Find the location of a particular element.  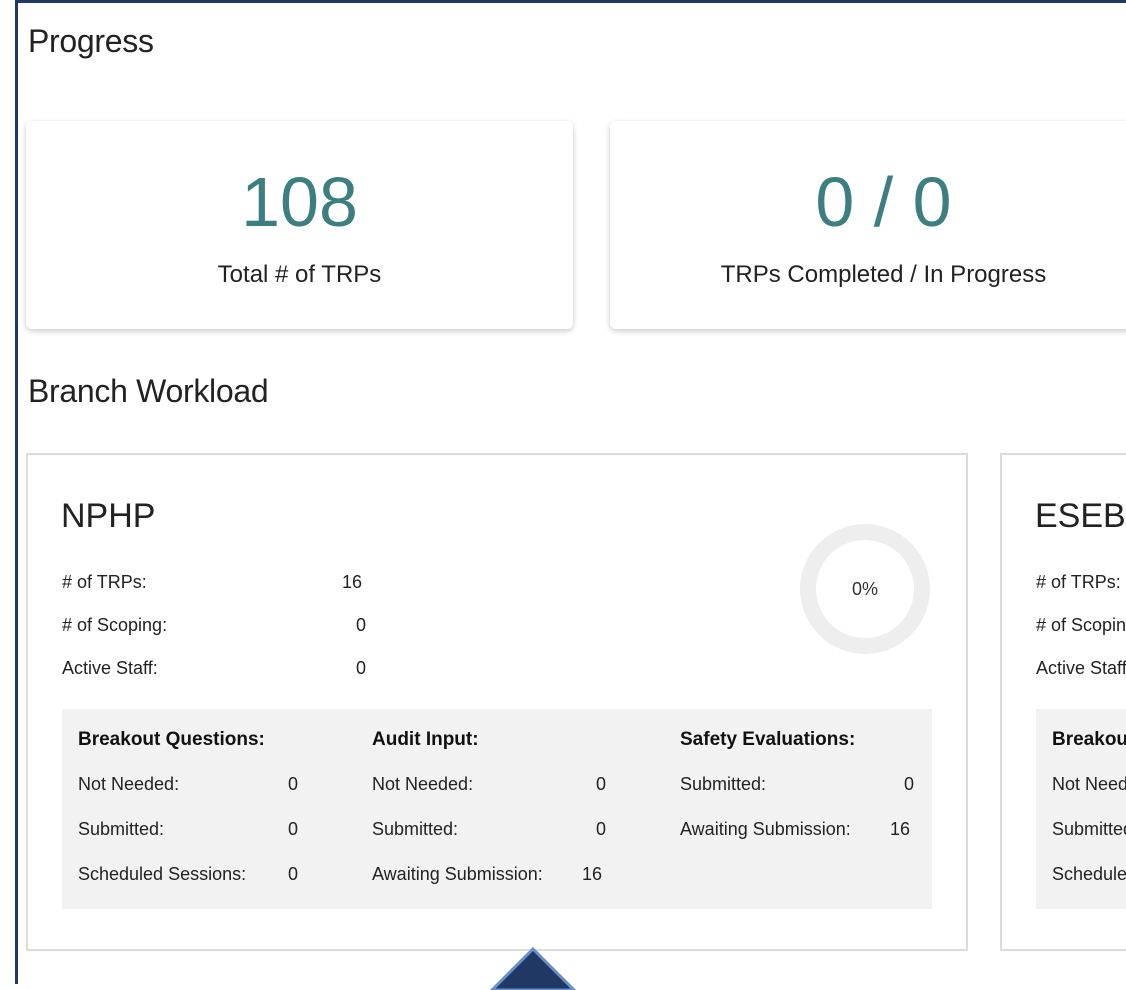

audit-not-needed-value: 0 is located at coordinates (601, 784).